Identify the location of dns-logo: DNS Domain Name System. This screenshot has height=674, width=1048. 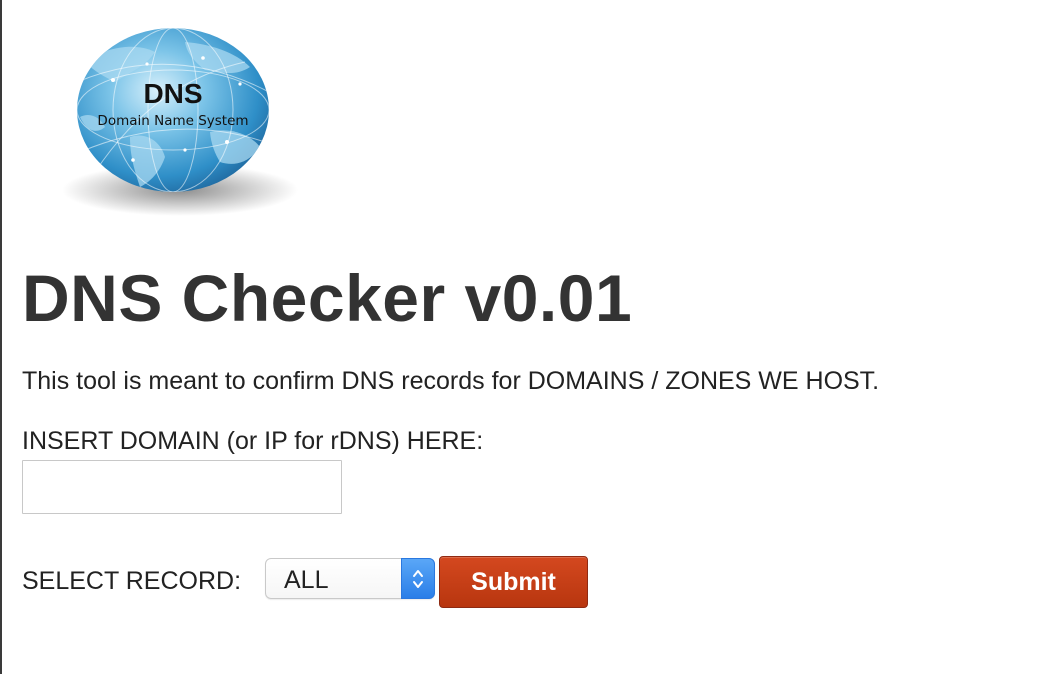
(170, 122).